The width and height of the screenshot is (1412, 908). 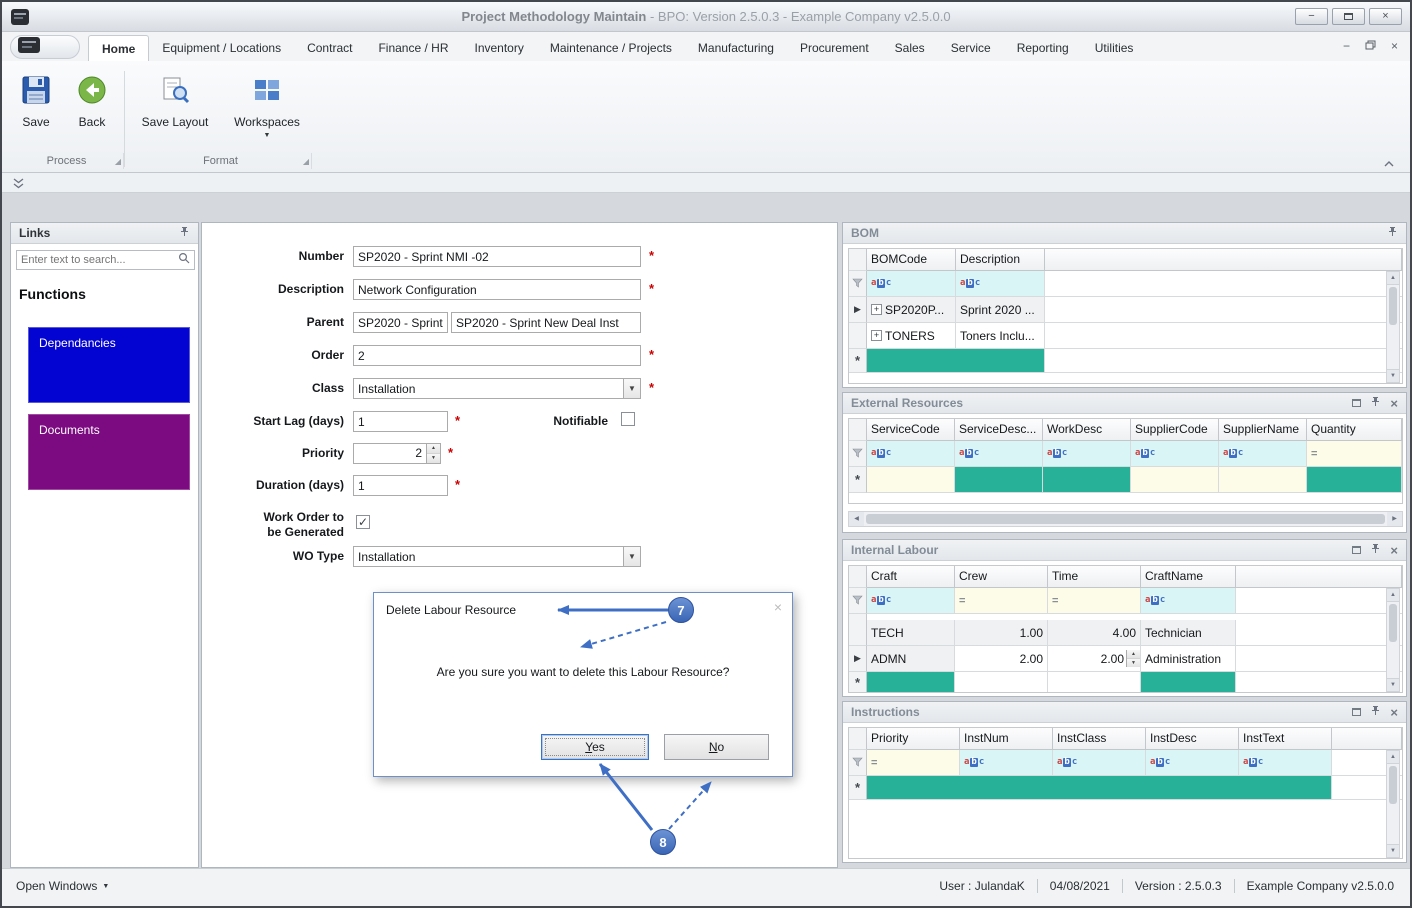 I want to click on start-lag-input, so click(x=400, y=421).